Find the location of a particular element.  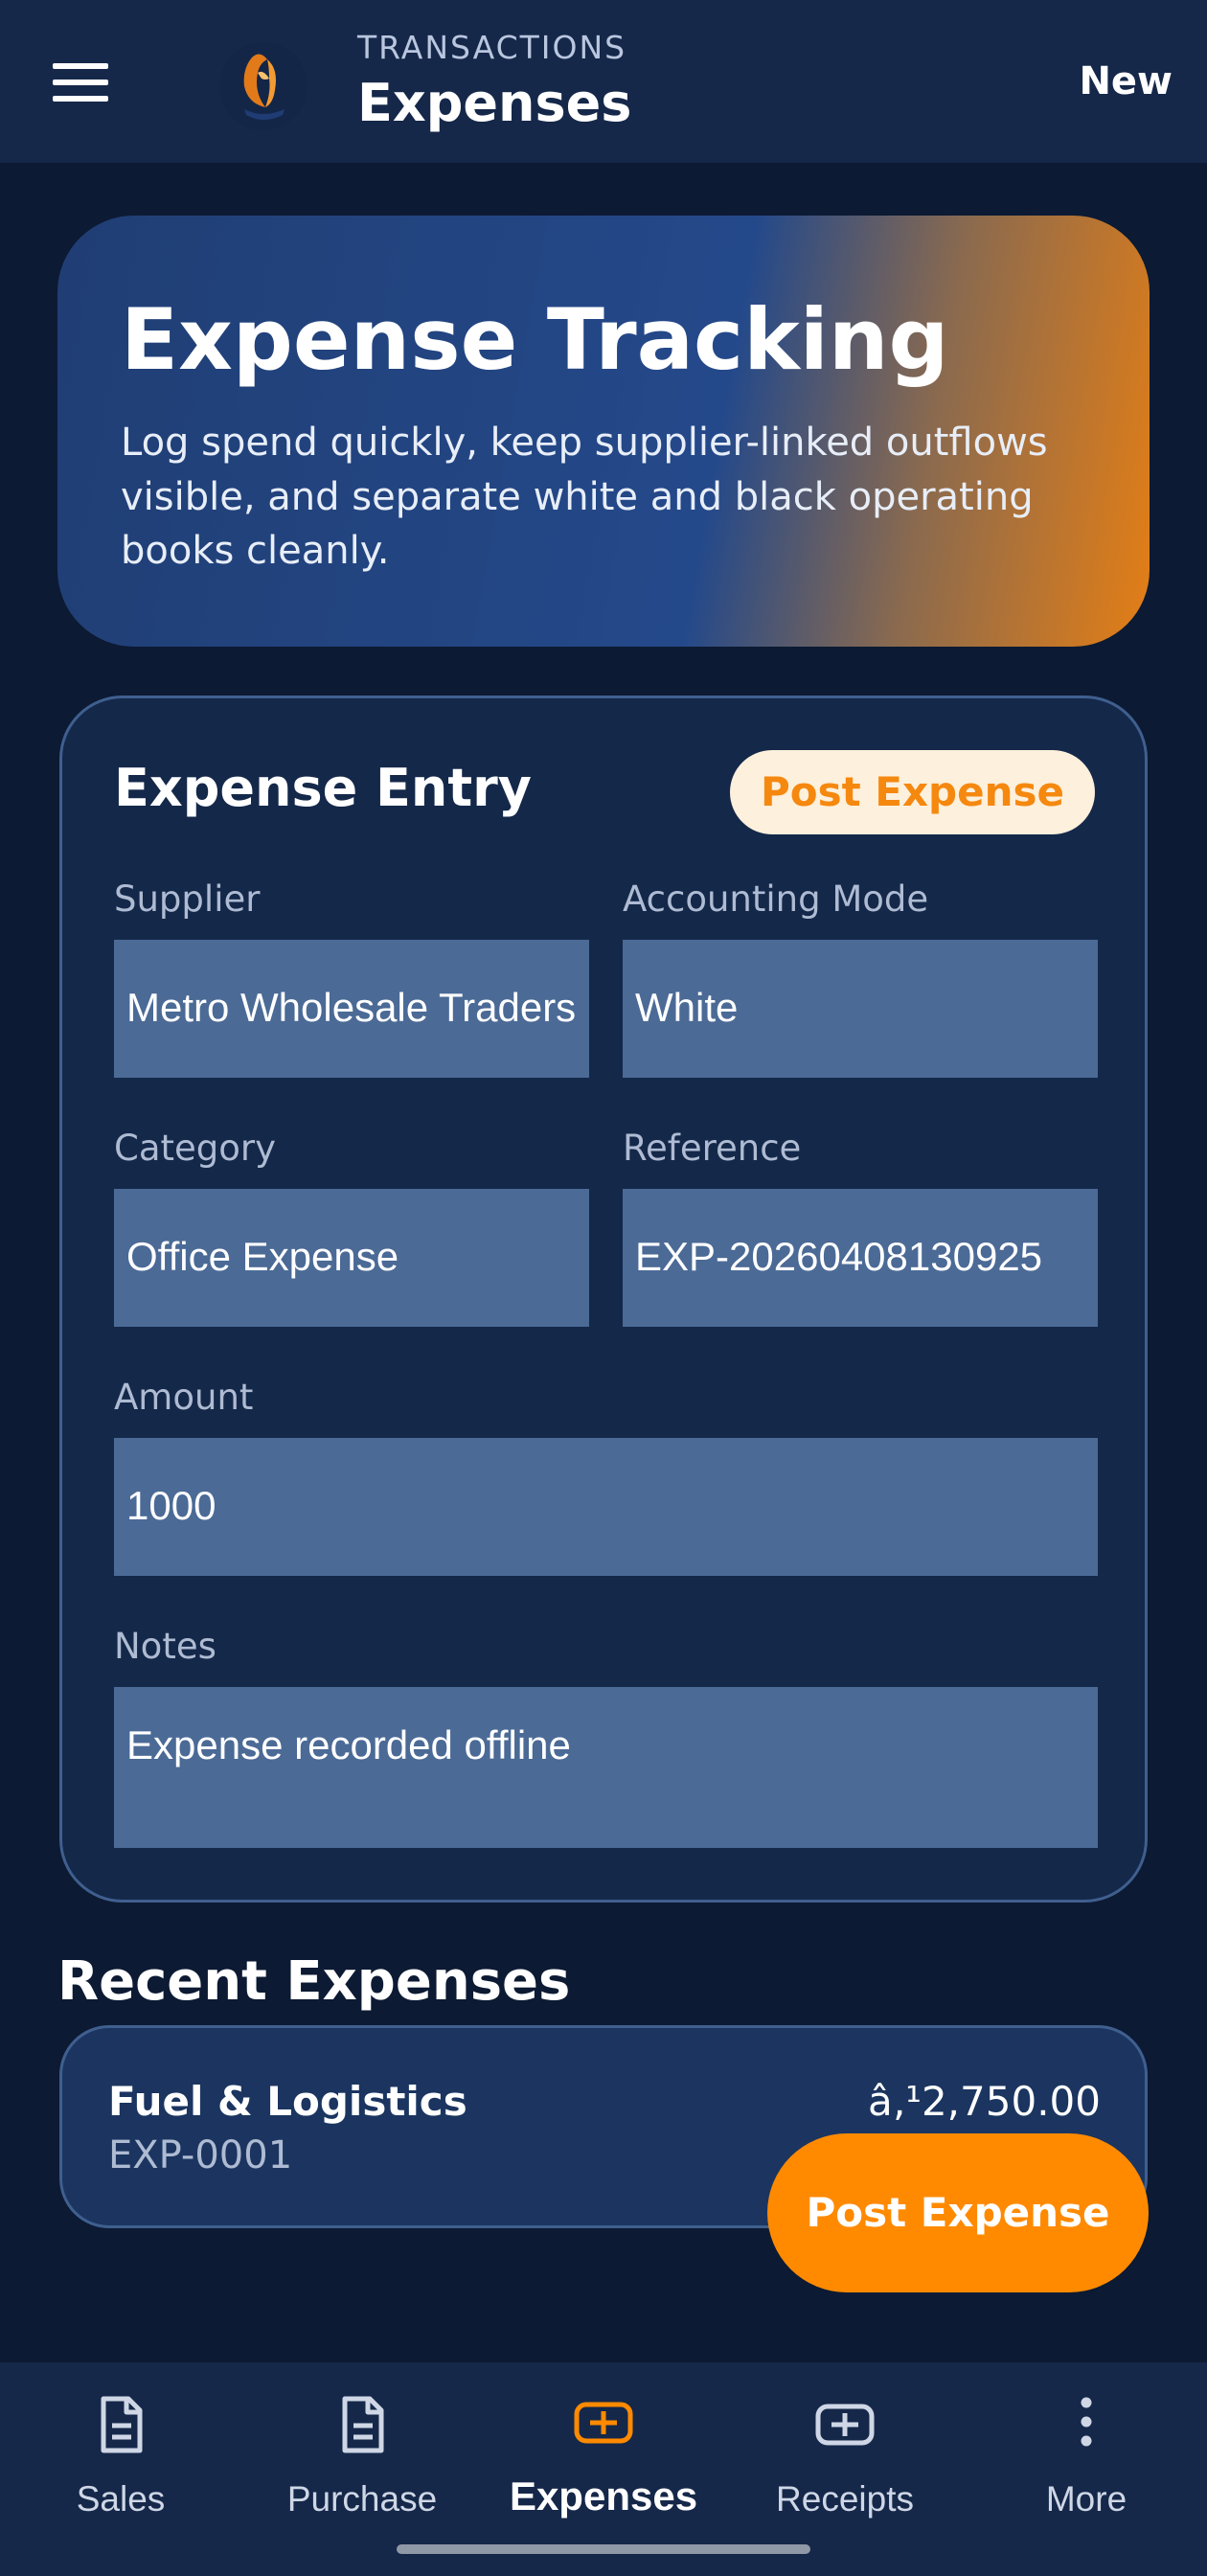

category-label: Category is located at coordinates (195, 1148).